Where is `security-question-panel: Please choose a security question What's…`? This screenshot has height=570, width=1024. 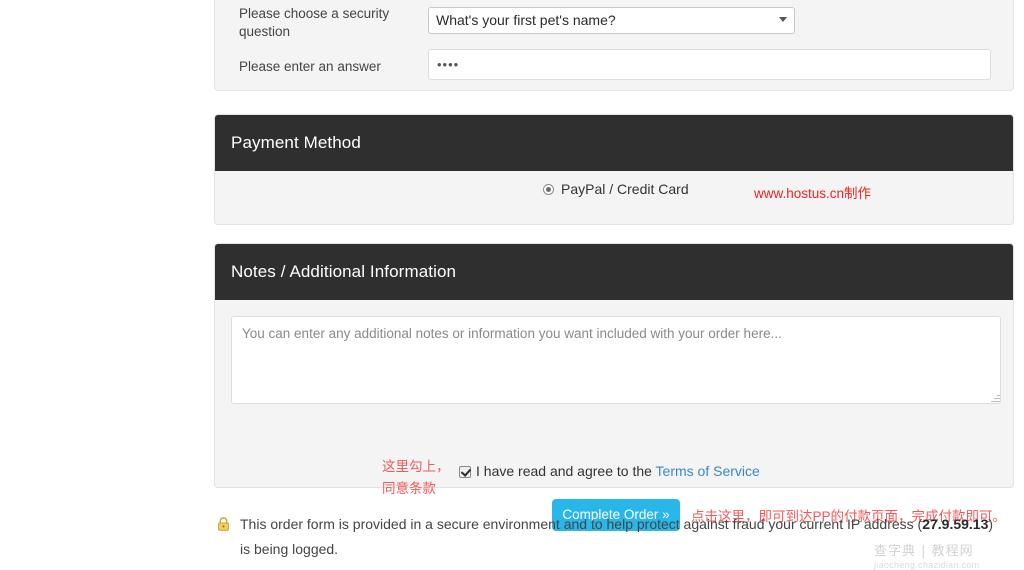 security-question-panel: Please choose a security question What's… is located at coordinates (614, 45).